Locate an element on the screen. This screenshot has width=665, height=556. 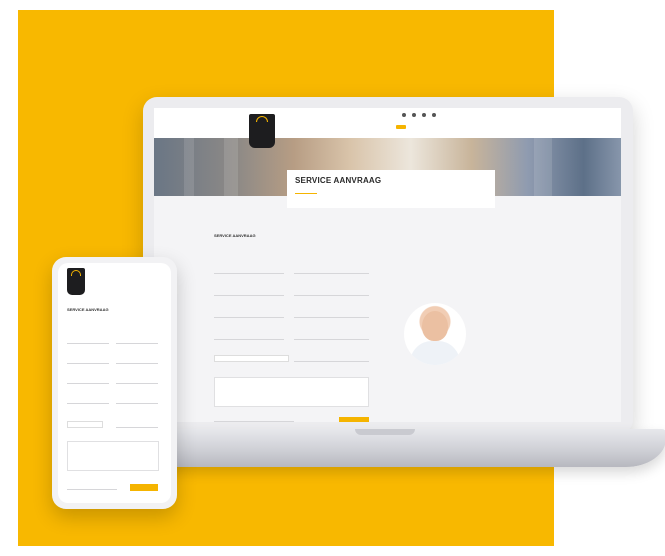
last-name-field is located at coordinates (331, 273).